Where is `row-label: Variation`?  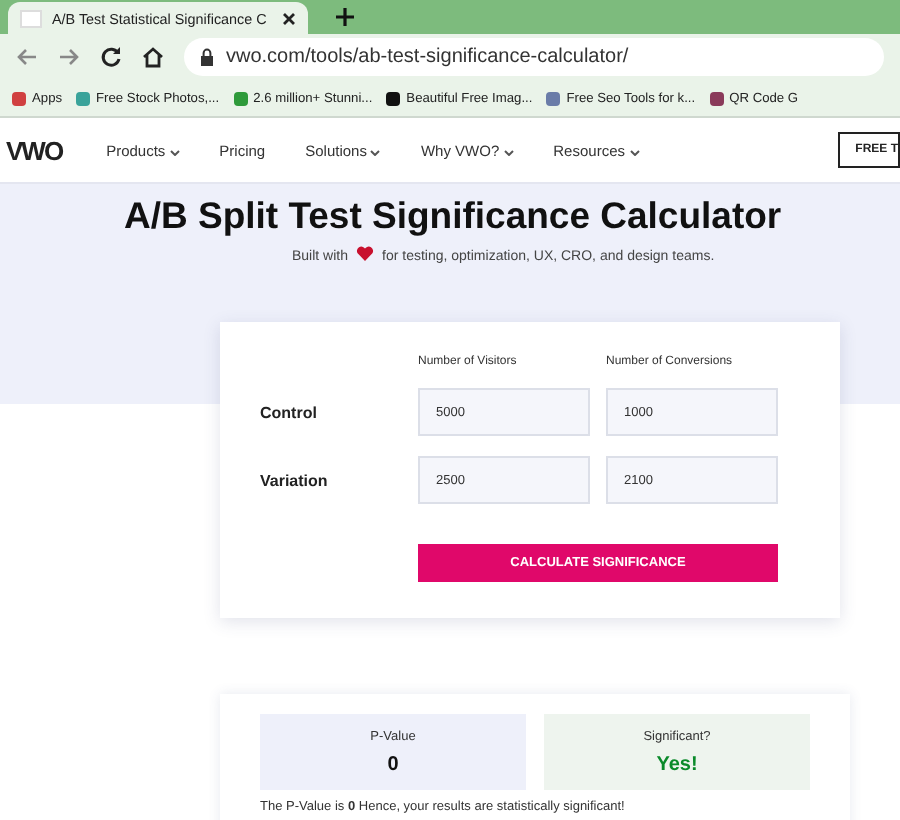 row-label: Variation is located at coordinates (294, 480).